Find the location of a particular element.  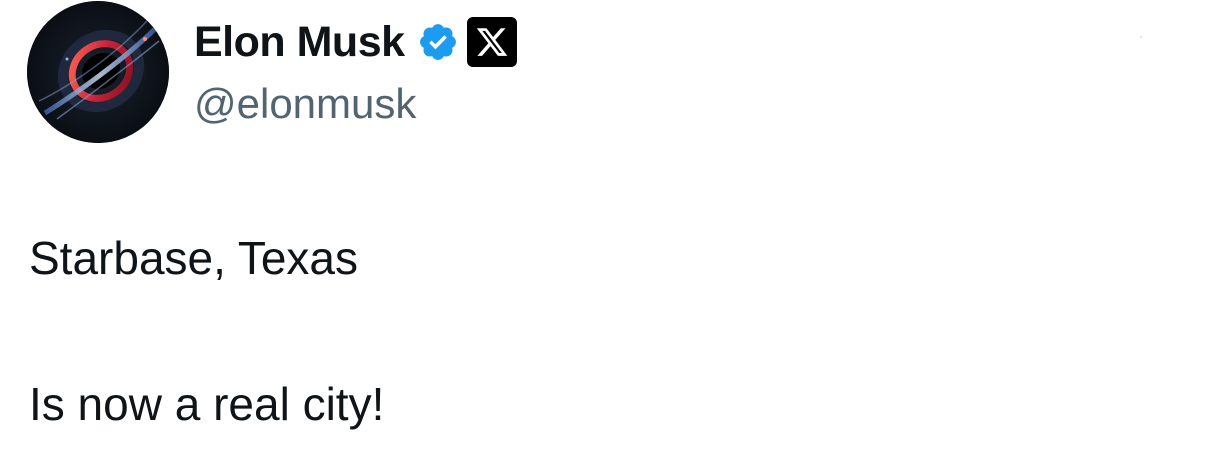

author-name-row: Elon Musk is located at coordinates (355, 42).